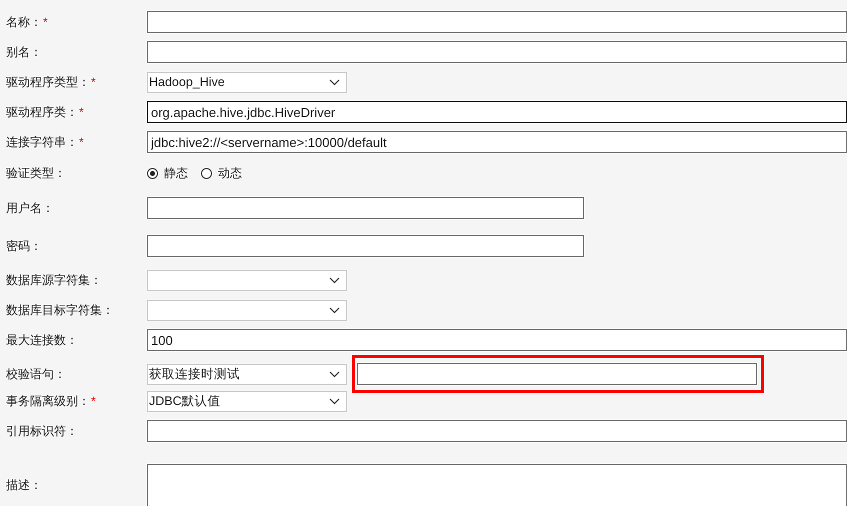 The image size is (847, 506). I want to click on field-label: 数据库源字符集：, so click(54, 280).